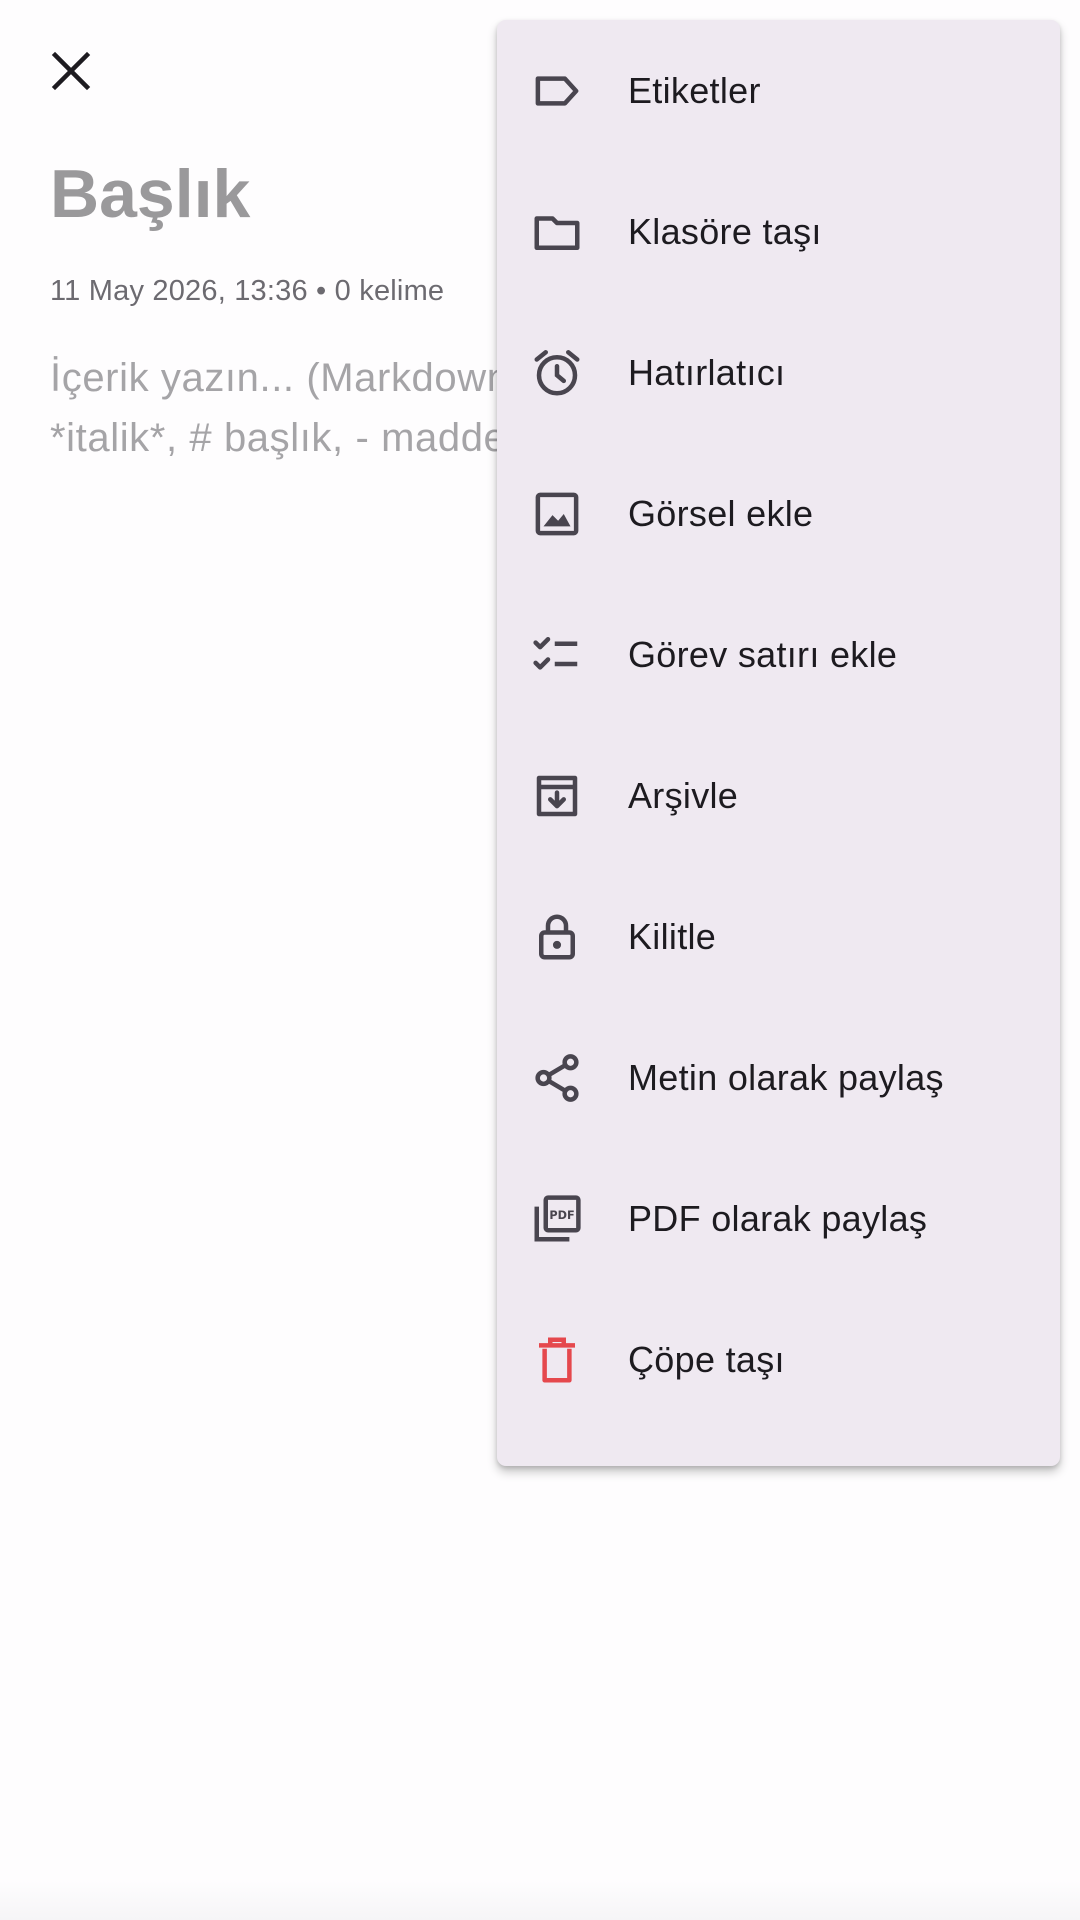 This screenshot has width=1080, height=1920. What do you see at coordinates (778, 795) in the screenshot?
I see `menu-item-archive: Arşivle` at bounding box center [778, 795].